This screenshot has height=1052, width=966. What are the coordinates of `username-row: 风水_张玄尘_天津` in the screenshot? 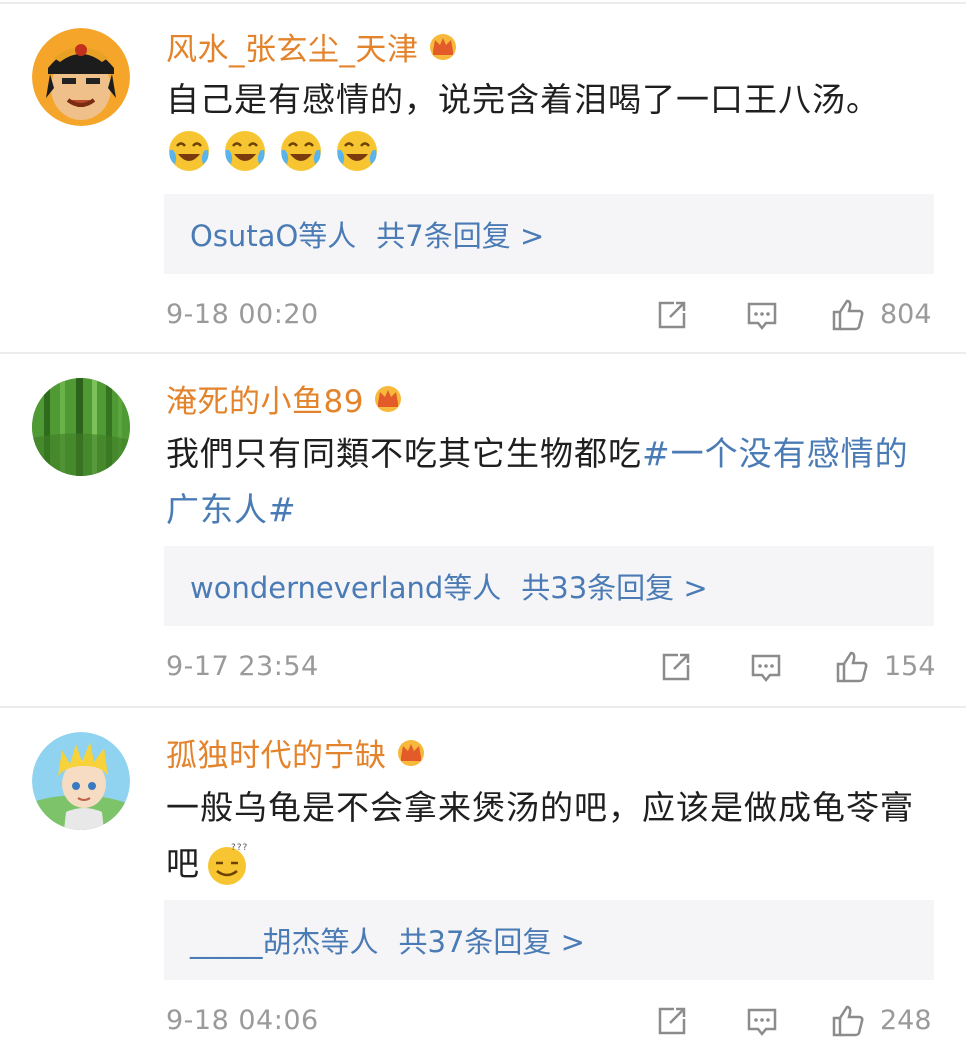 It's located at (313, 46).